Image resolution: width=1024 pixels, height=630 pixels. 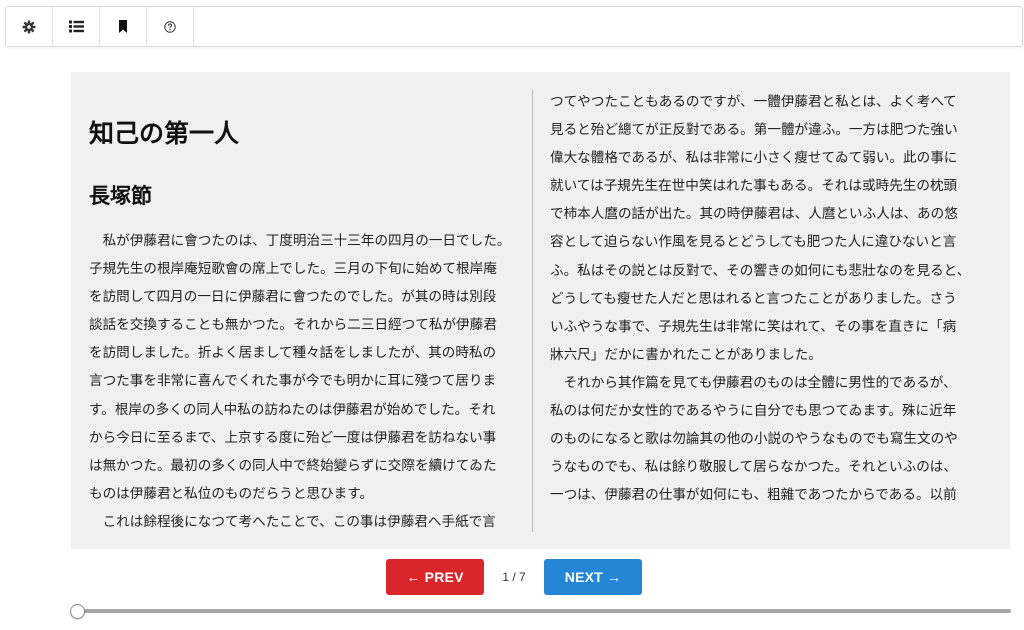 I want to click on text-line: は無かつた。最初の多くの同人中で終始變らずに交際を續けてゐた, so click(x=293, y=465).